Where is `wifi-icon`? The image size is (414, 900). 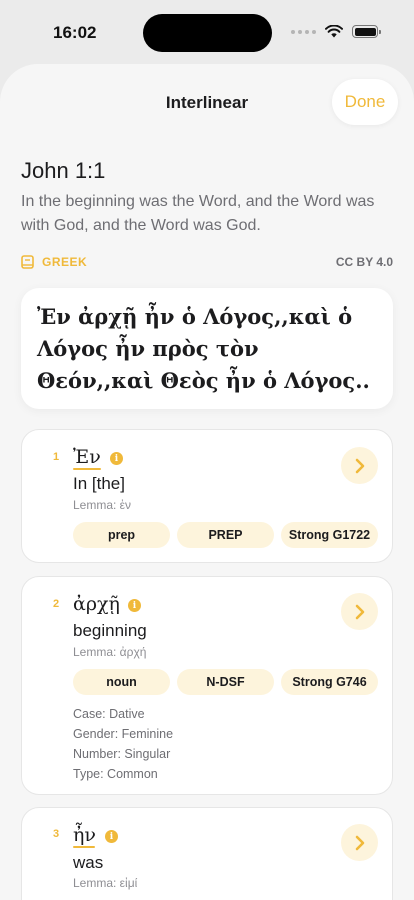 wifi-icon is located at coordinates (334, 31).